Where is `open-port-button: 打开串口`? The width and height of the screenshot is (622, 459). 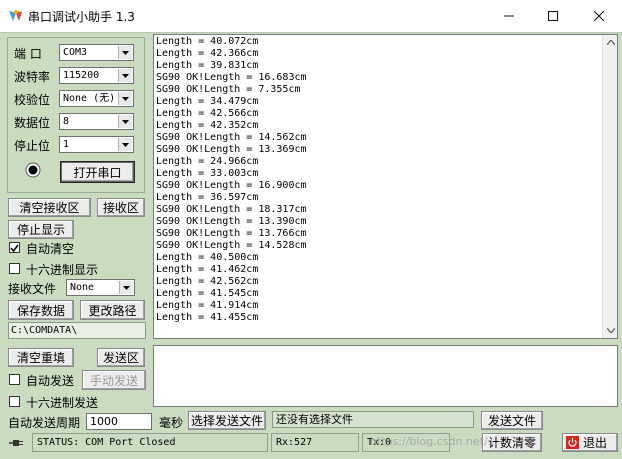
open-port-button: 打开串口 is located at coordinates (97, 172).